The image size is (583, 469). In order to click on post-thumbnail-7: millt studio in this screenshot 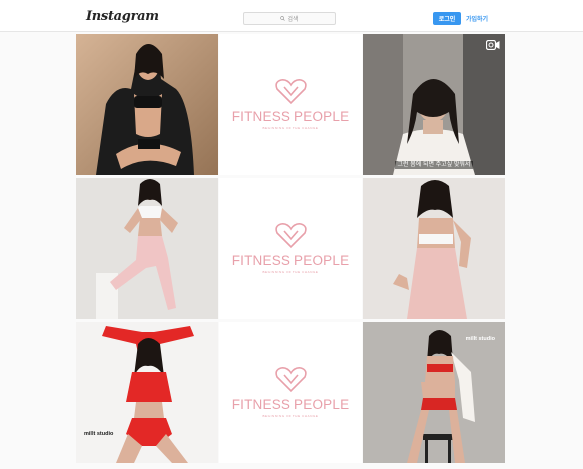, I will do `click(147, 392)`.